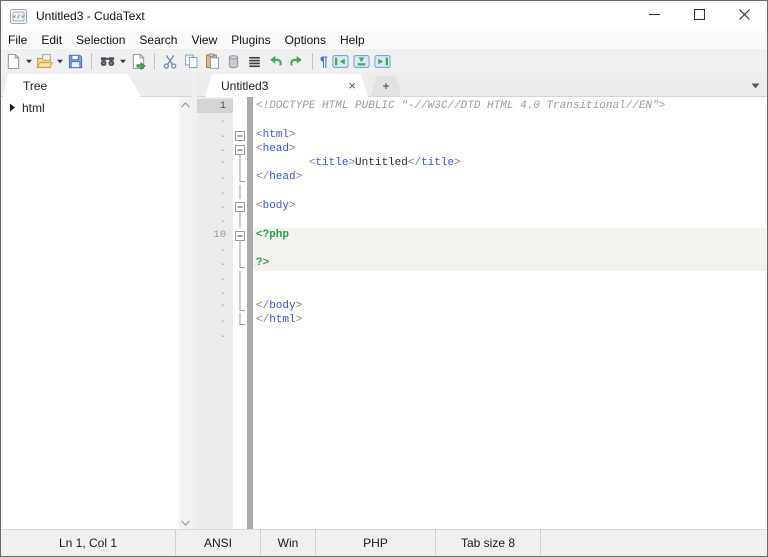 The width and height of the screenshot is (768, 557). I want to click on code-line-16: </html>, so click(510, 320).